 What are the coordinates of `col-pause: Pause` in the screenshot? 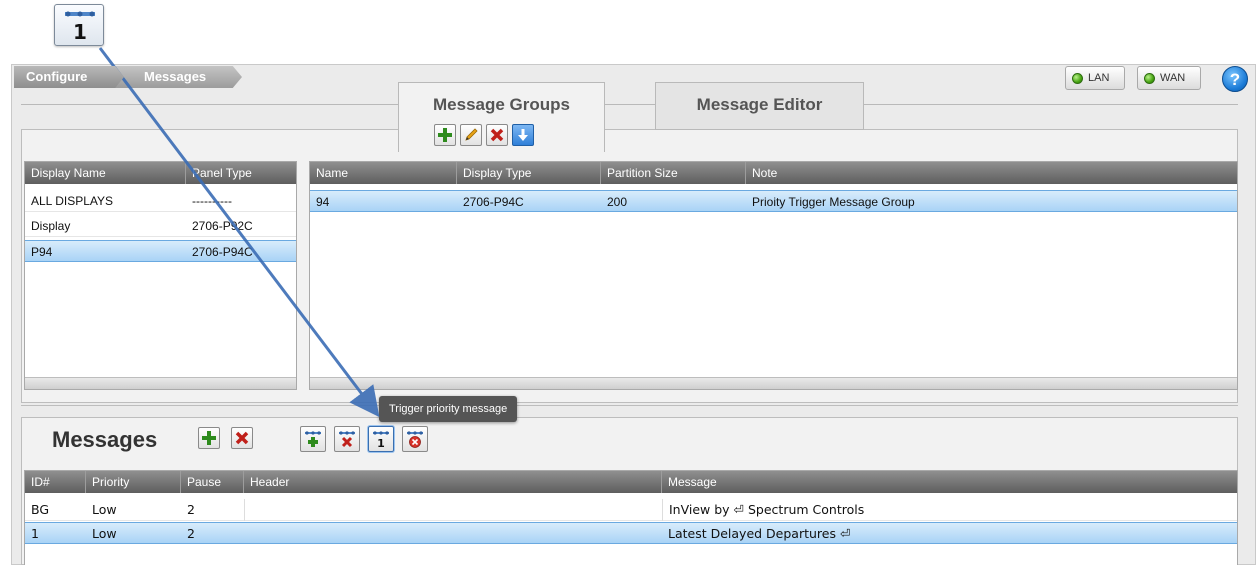 It's located at (212, 482).